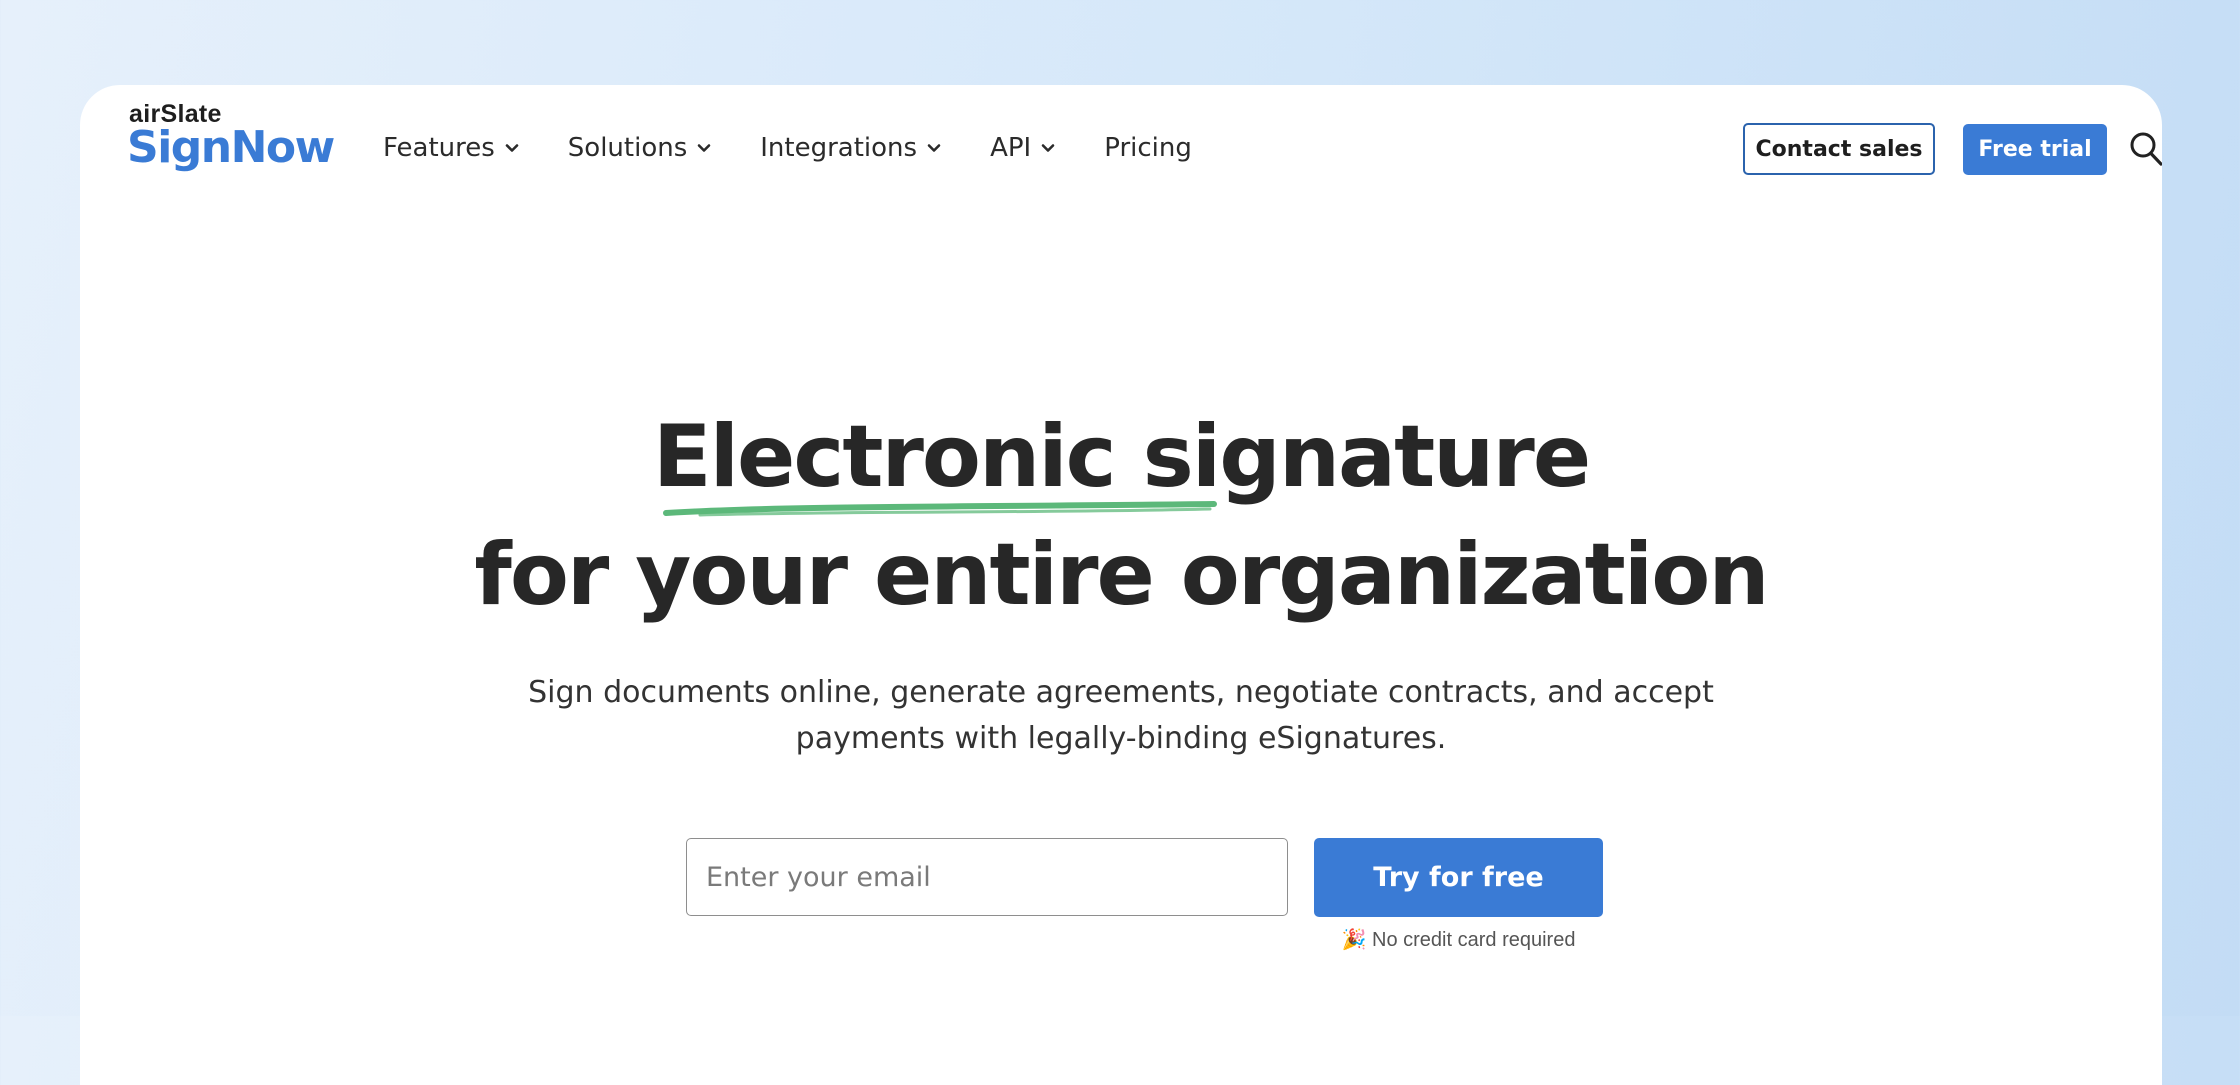  What do you see at coordinates (940, 509) in the screenshot?
I see `brush-underline` at bounding box center [940, 509].